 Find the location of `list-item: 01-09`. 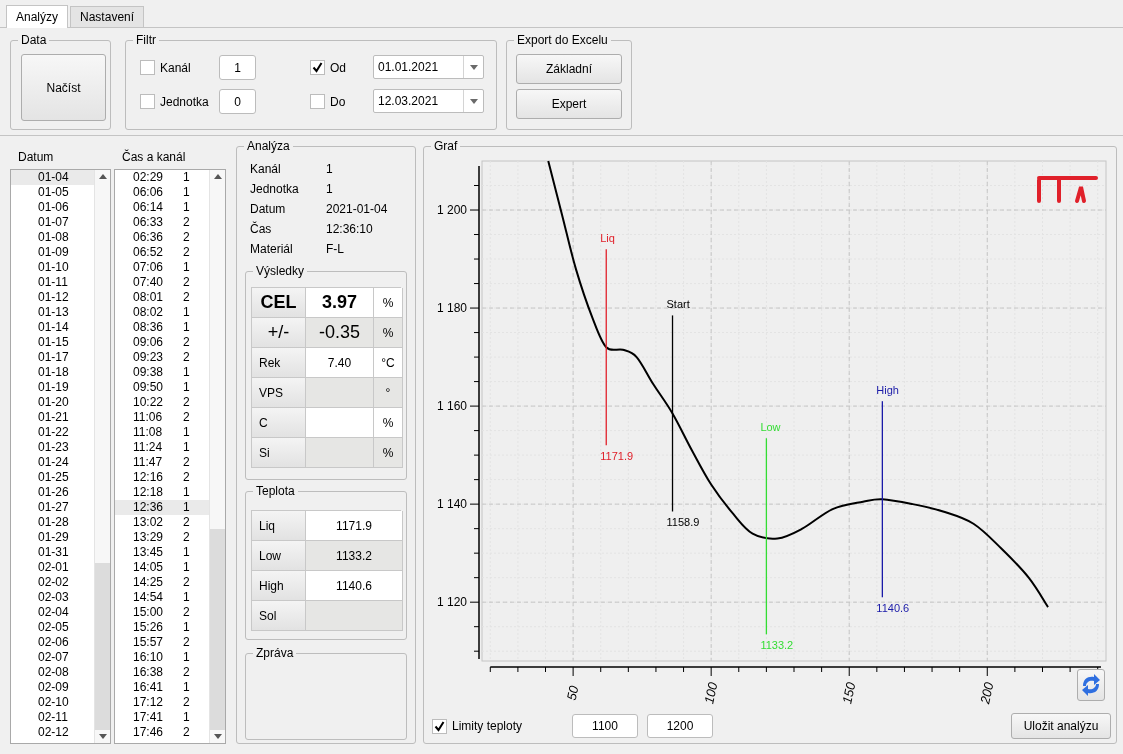

list-item: 01-09 is located at coordinates (52, 252).